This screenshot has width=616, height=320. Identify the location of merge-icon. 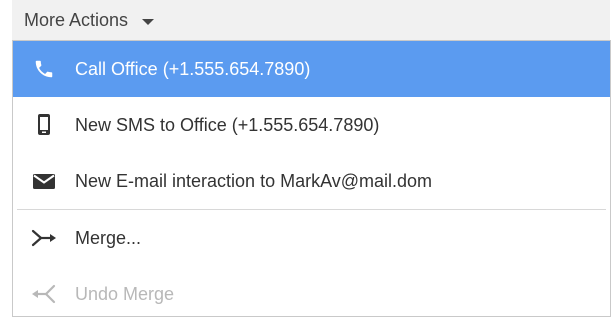
(44, 238).